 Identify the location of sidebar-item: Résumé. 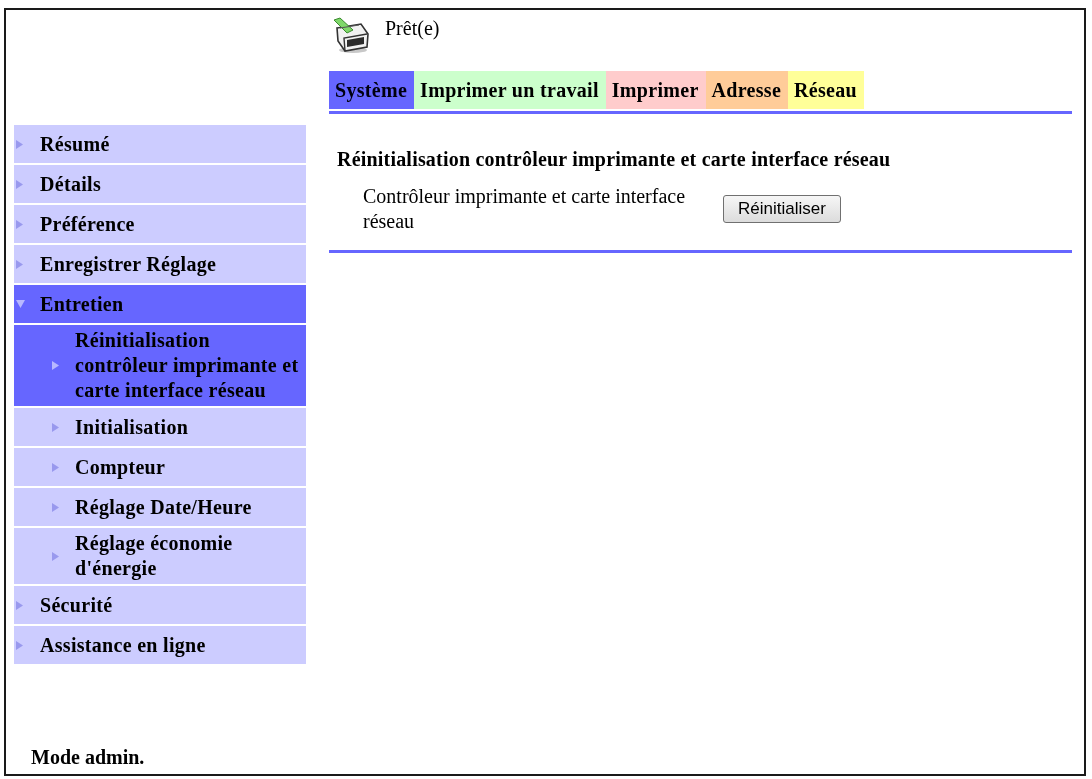
(160, 144).